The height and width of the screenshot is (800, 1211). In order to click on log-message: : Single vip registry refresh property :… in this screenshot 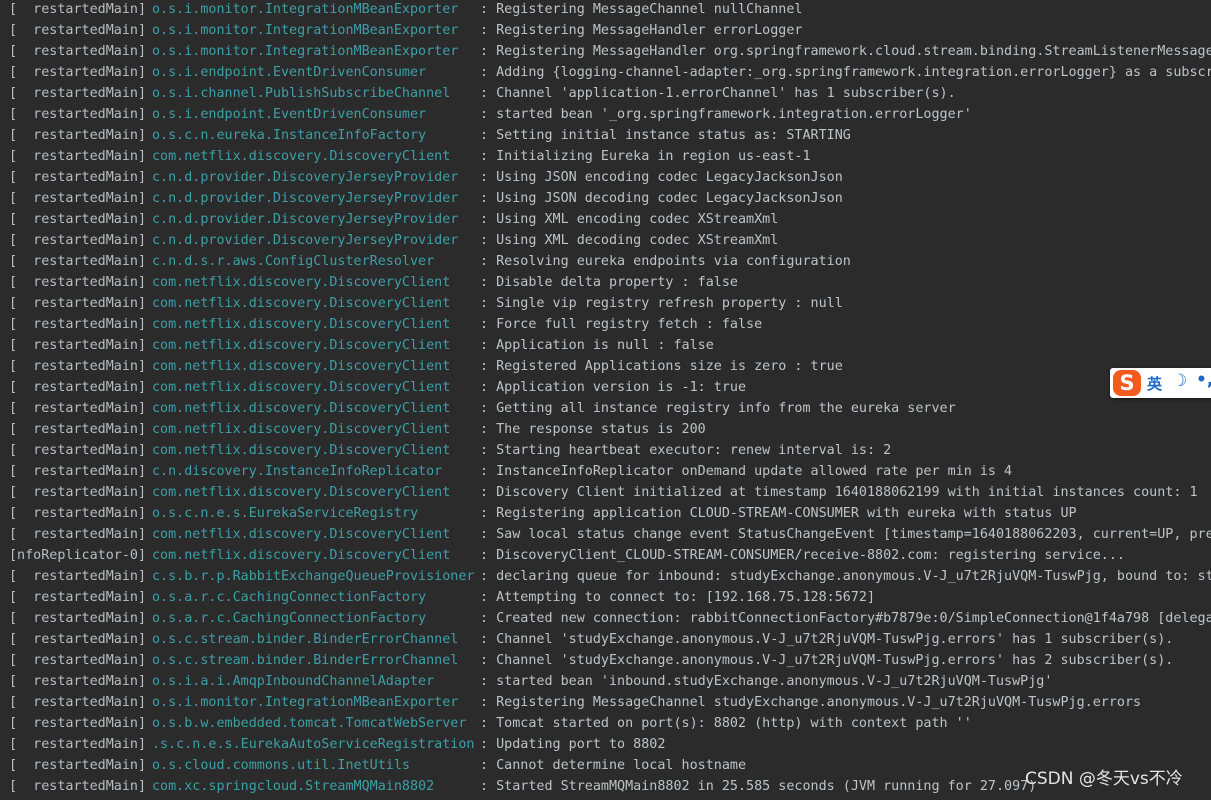, I will do `click(661, 303)`.